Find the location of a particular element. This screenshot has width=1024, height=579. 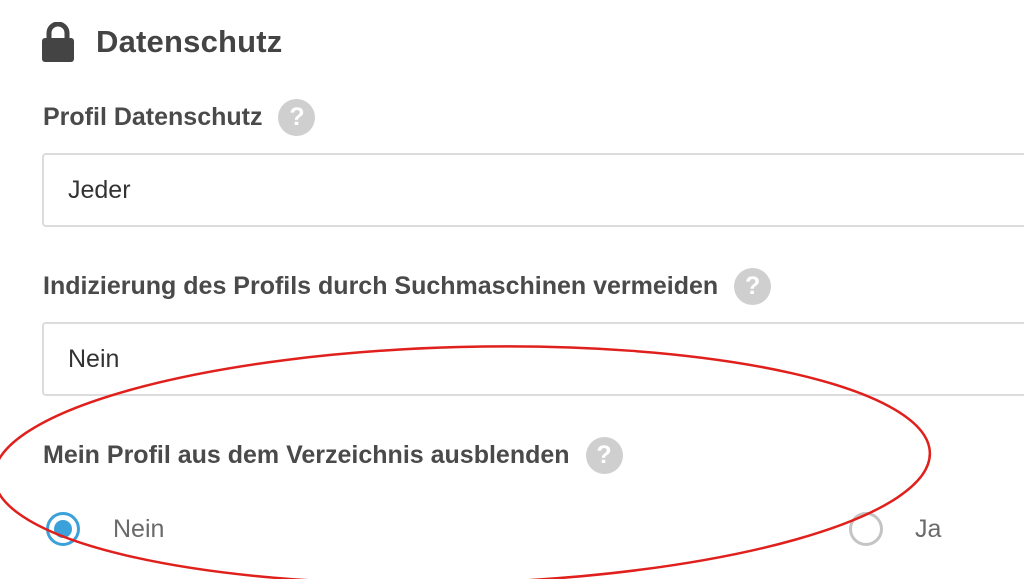

section-header: Datenschutz is located at coordinates (162, 42).